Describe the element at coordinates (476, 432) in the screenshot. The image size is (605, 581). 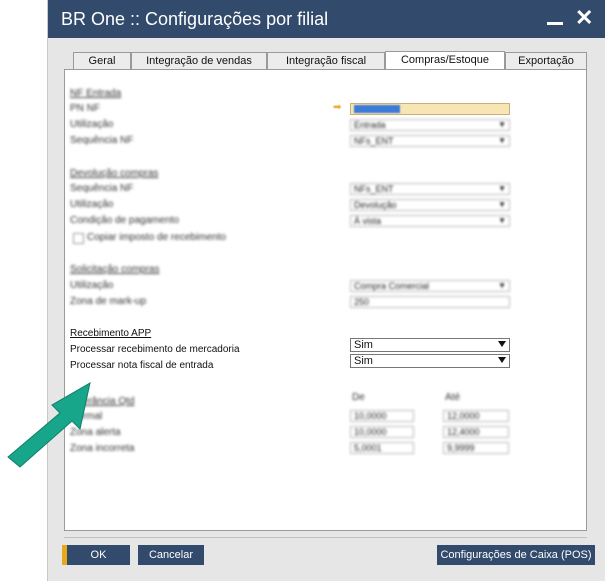
I see `tolerancia-ate-field: 12,4000` at that location.